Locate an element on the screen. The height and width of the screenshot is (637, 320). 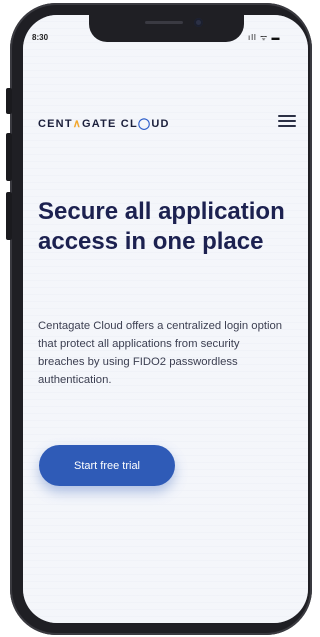
logo-text-cent: CENT is located at coordinates (55, 124).